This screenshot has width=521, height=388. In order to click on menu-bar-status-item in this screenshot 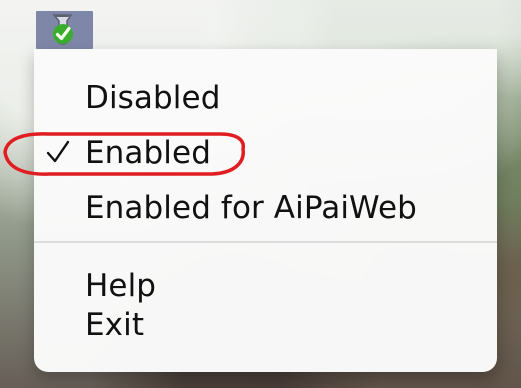, I will do `click(64, 30)`.